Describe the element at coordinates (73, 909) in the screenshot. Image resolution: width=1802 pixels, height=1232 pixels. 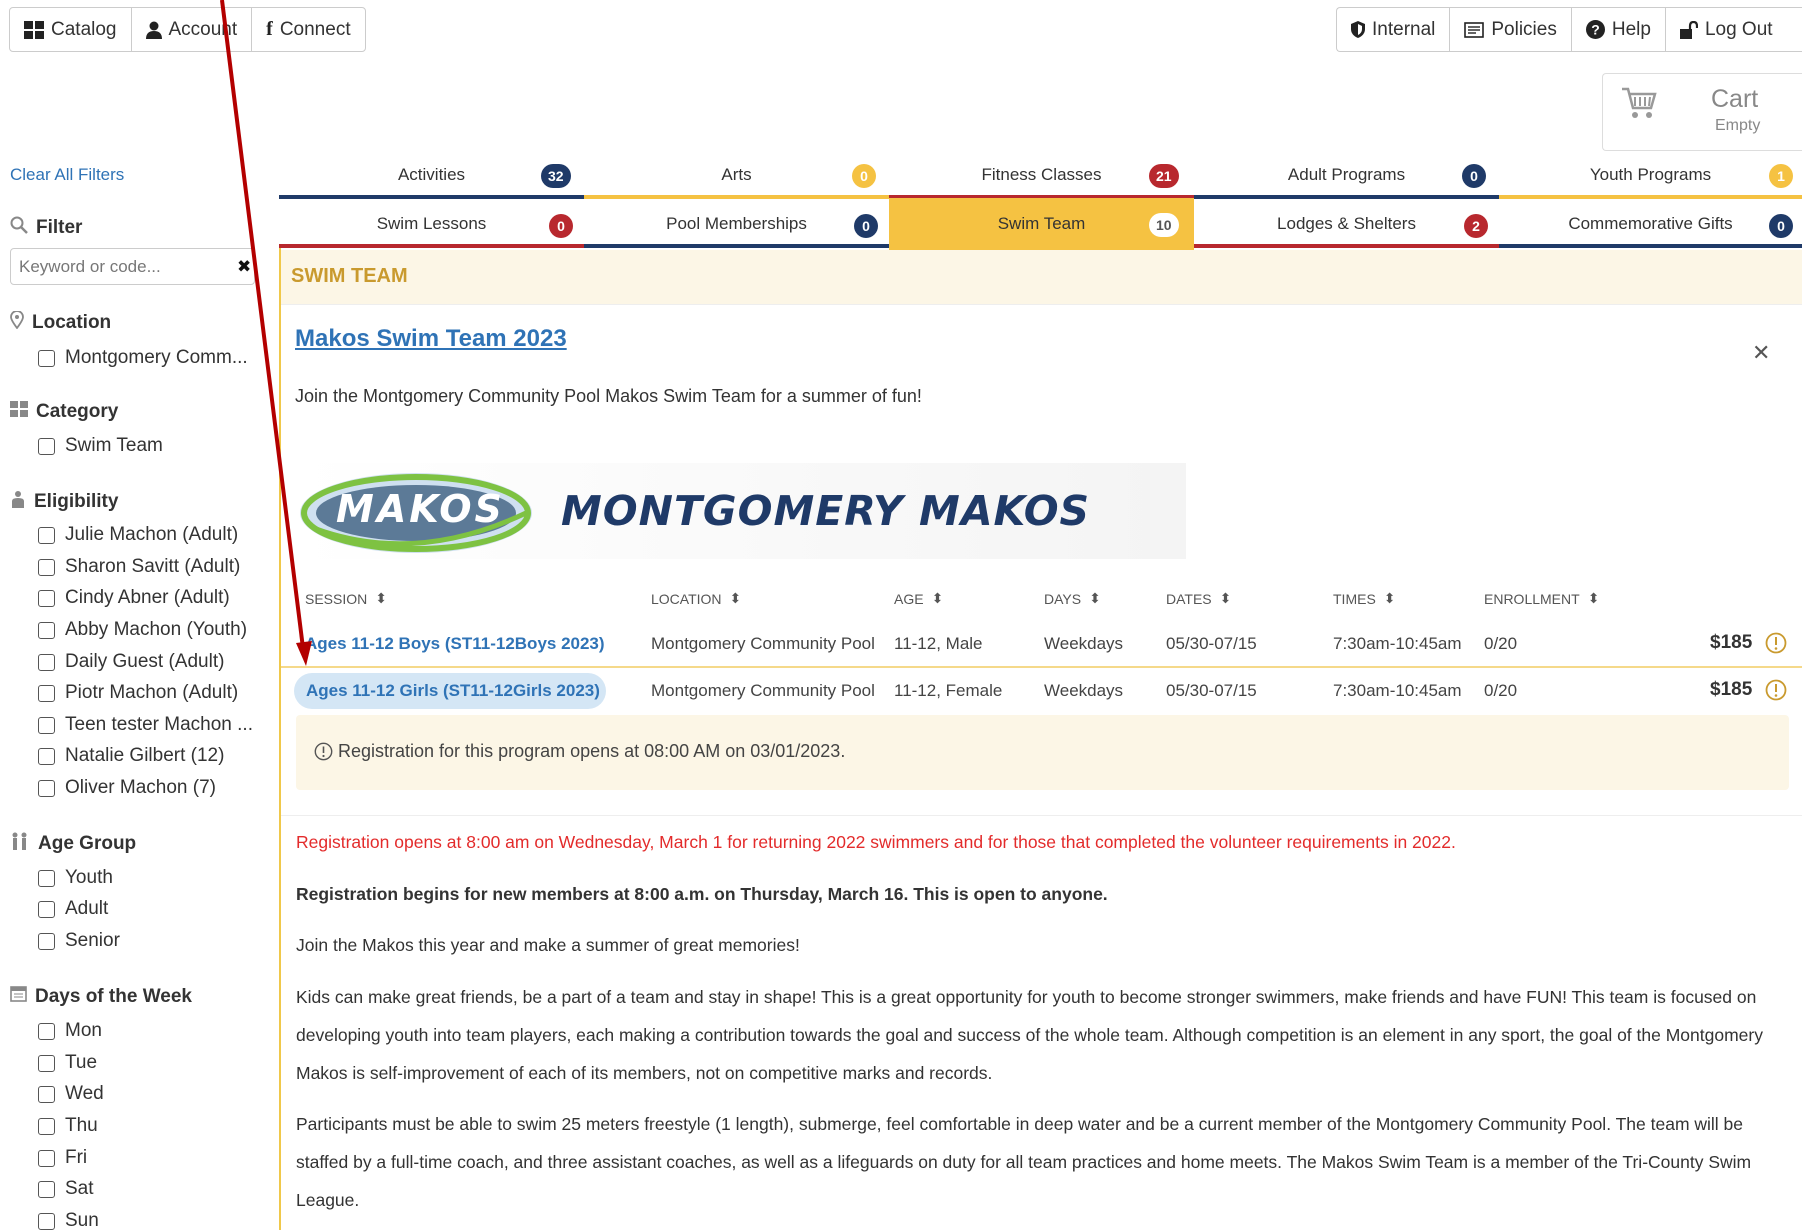
I see `age-group-checkbox: Adult` at that location.